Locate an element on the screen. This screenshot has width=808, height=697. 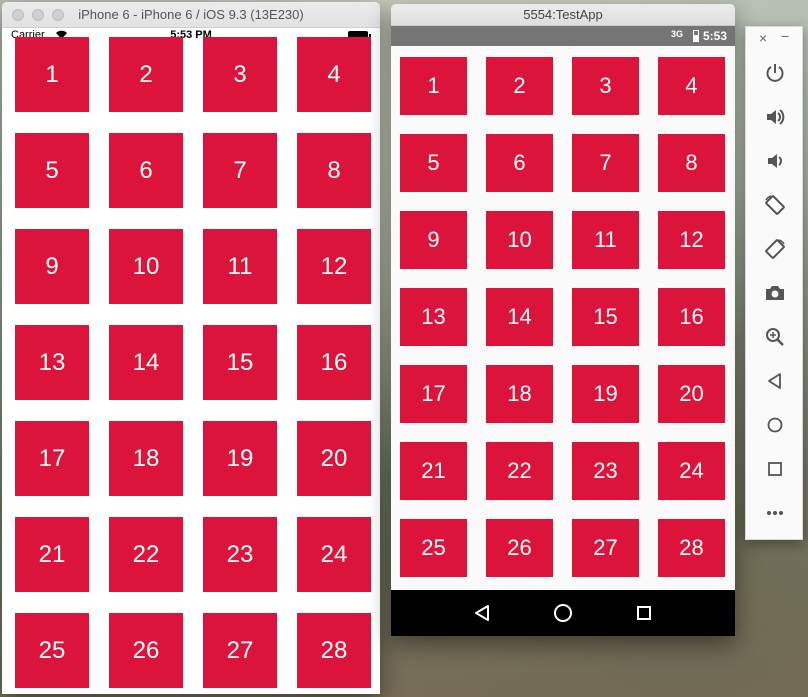
android-status-bar: 3G 5:53 is located at coordinates (563, 36).